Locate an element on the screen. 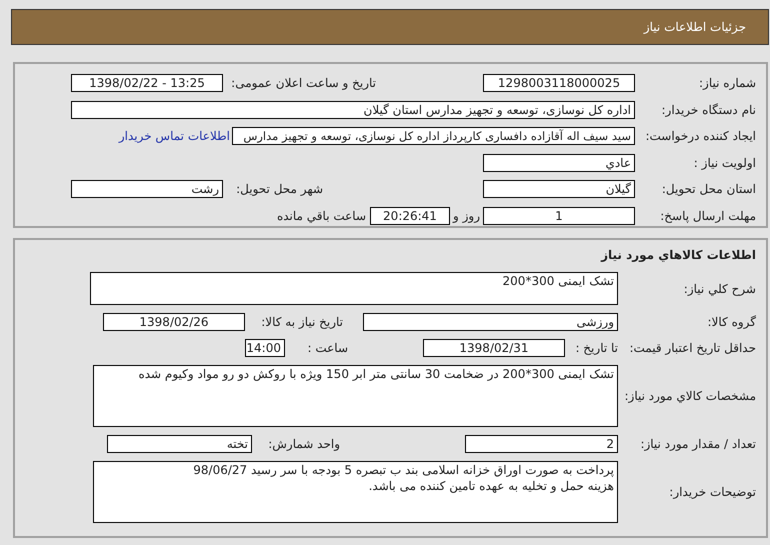 The width and height of the screenshot is (770, 545). priority-field: عادي is located at coordinates (559, 163).